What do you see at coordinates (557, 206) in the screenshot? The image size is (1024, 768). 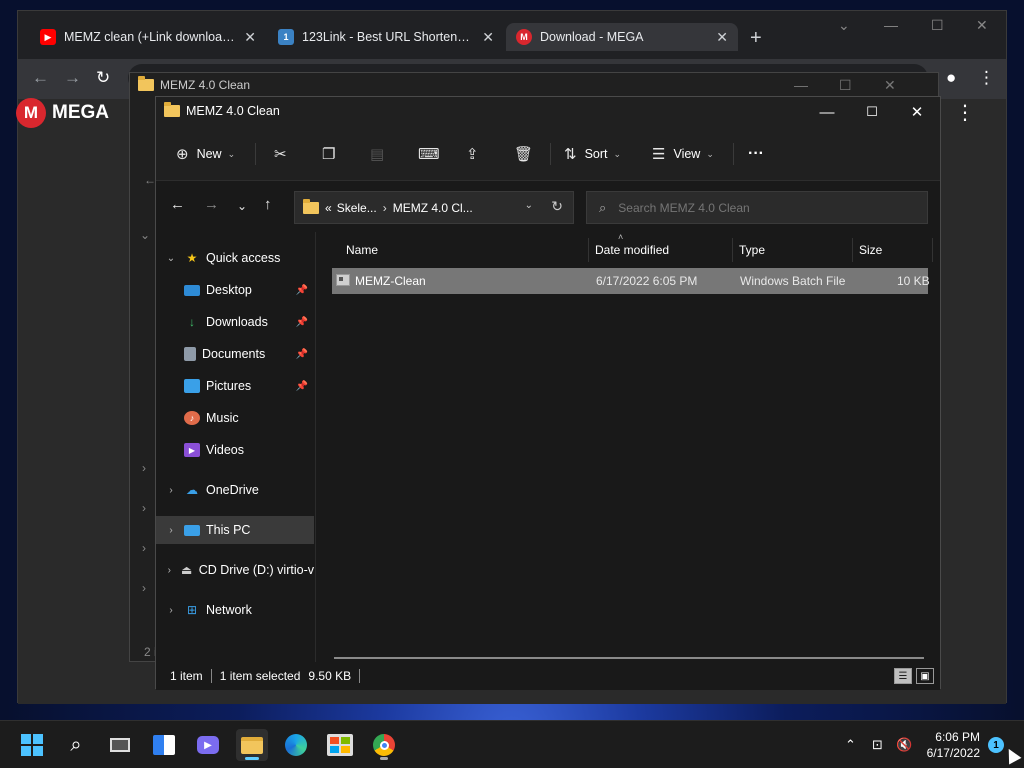 I see `refresh-icon: ↻` at bounding box center [557, 206].